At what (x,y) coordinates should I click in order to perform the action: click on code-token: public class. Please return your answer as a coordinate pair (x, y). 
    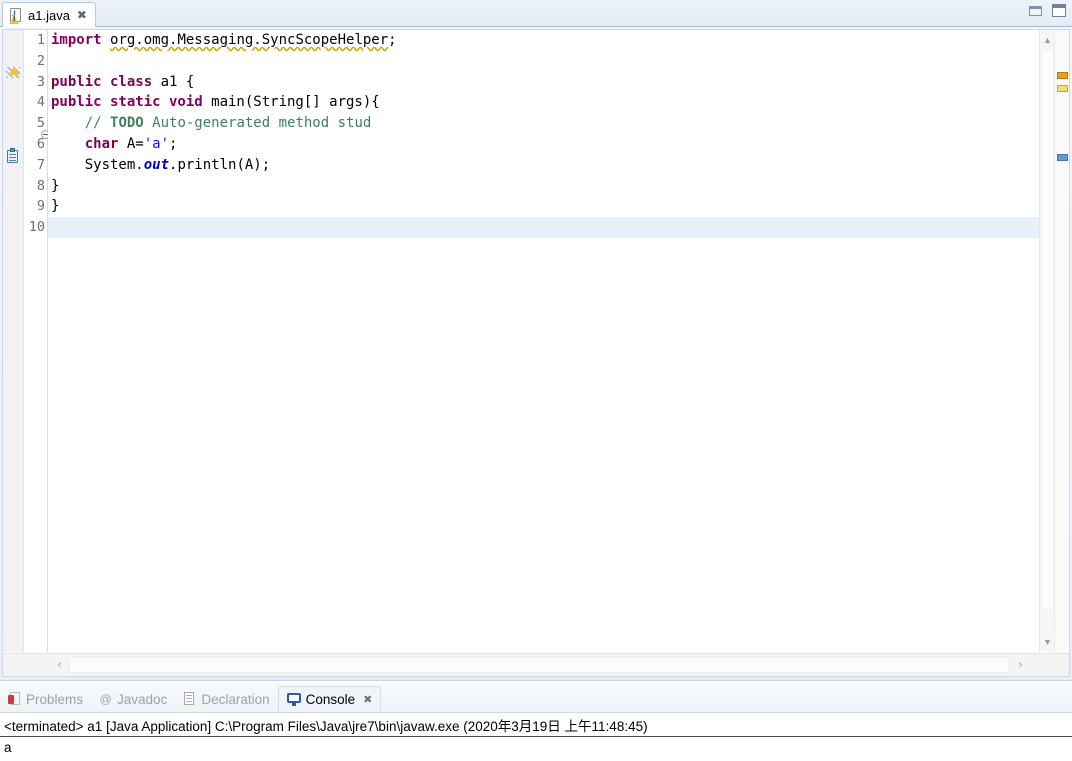
    Looking at the image, I should click on (102, 81).